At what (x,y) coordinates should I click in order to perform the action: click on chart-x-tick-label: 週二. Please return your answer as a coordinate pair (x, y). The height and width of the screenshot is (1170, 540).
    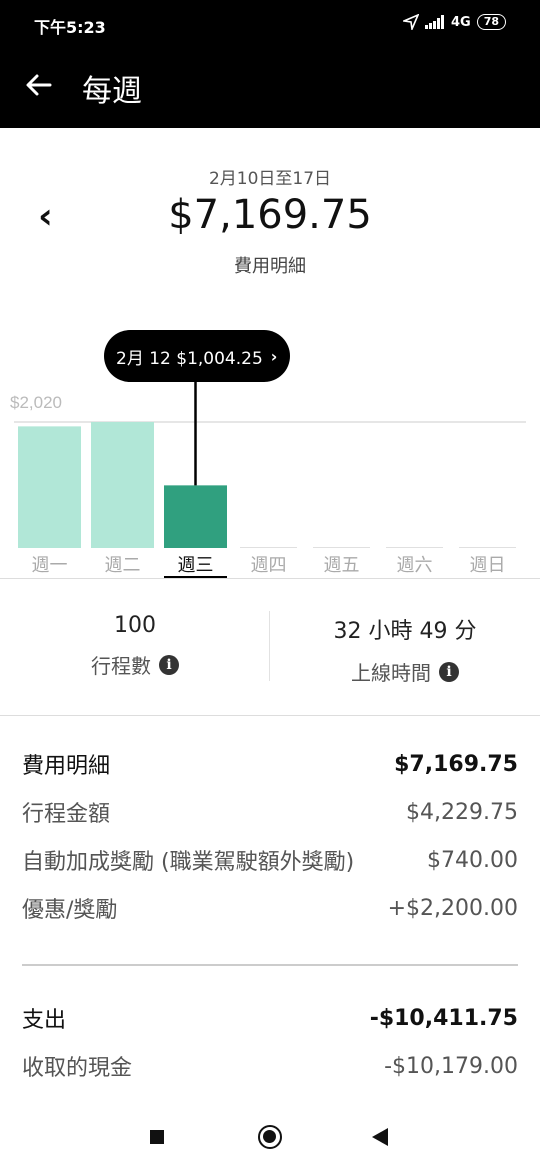
    Looking at the image, I should click on (123, 565).